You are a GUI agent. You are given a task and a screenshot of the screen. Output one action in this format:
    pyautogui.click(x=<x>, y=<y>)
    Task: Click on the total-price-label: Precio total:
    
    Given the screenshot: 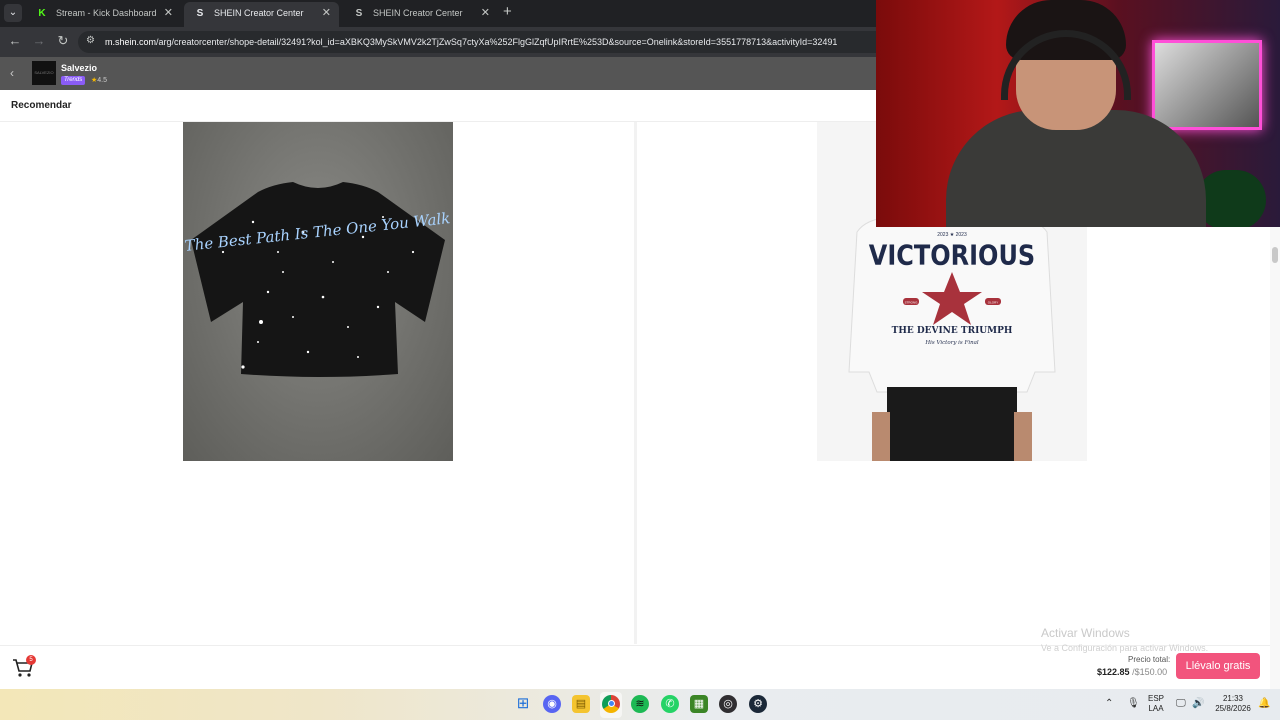 What is the action you would take?
    pyautogui.click(x=1149, y=659)
    